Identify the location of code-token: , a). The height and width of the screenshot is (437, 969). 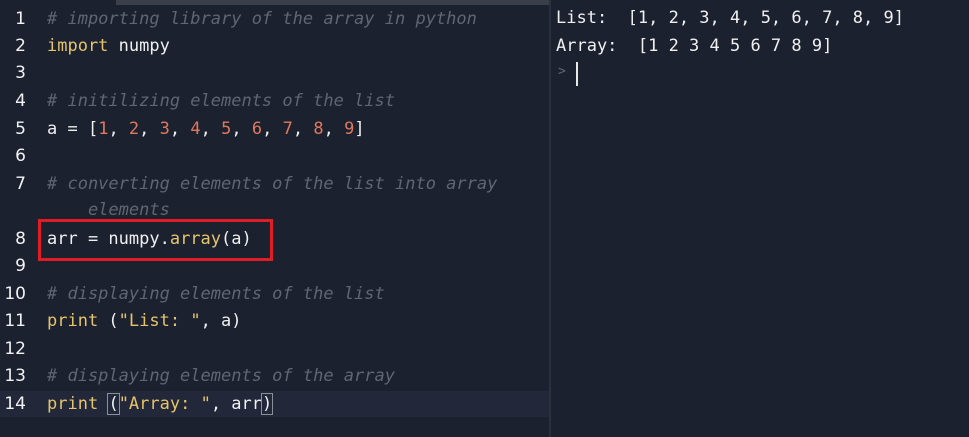
(221, 321).